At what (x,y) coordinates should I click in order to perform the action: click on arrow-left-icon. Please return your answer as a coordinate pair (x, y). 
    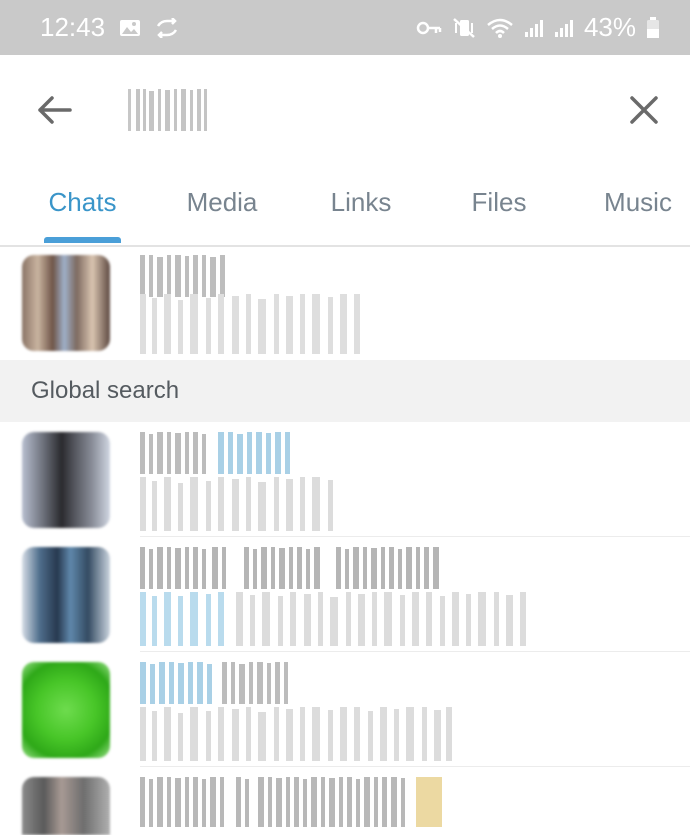
    Looking at the image, I should click on (55, 110).